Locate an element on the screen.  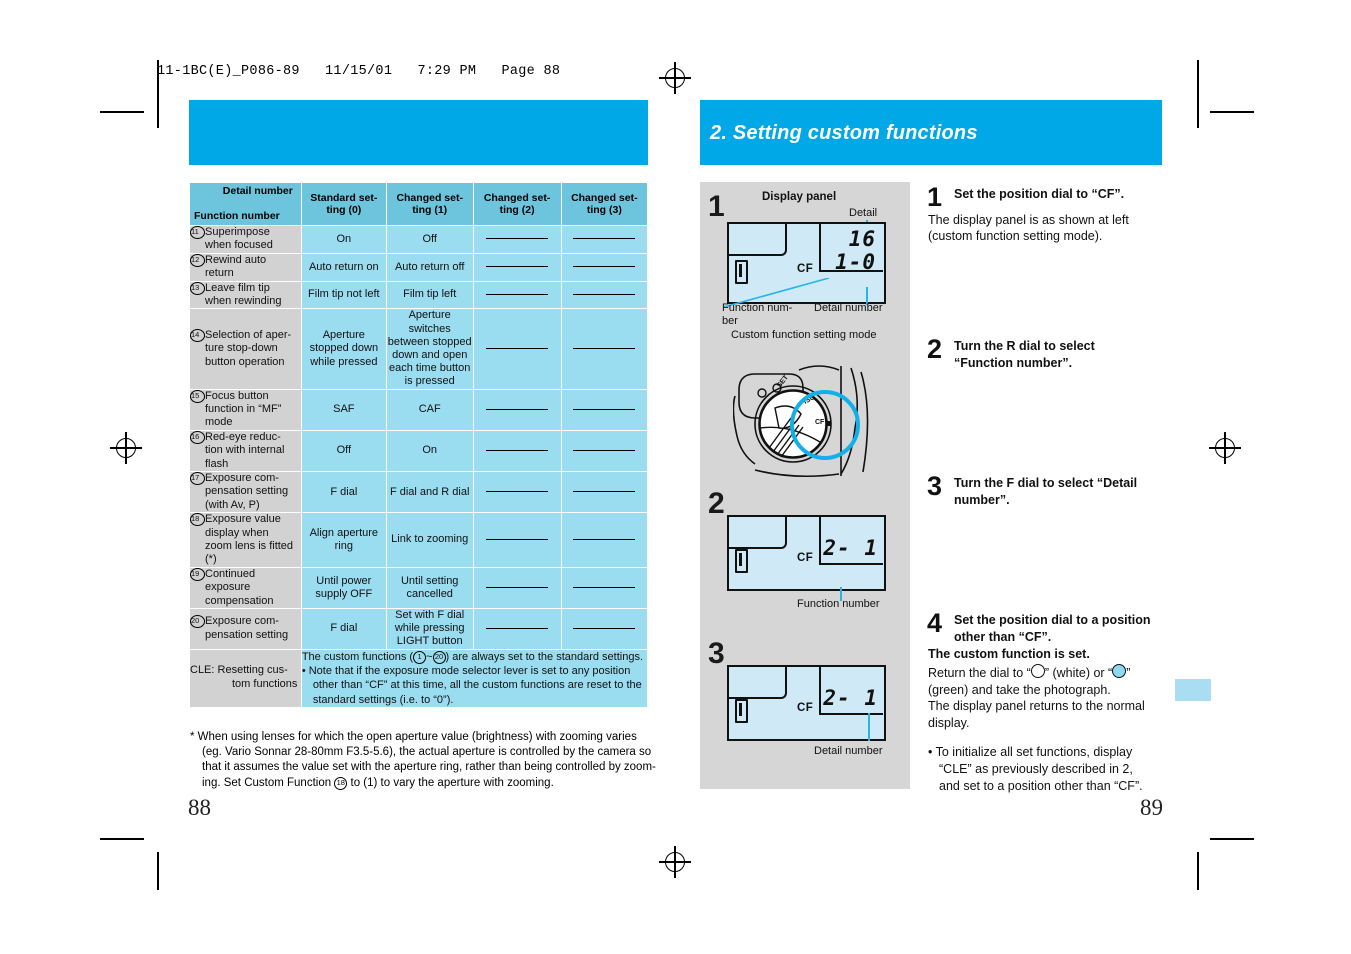
value-standard-0: Auto return on is located at coordinates (343, 267).